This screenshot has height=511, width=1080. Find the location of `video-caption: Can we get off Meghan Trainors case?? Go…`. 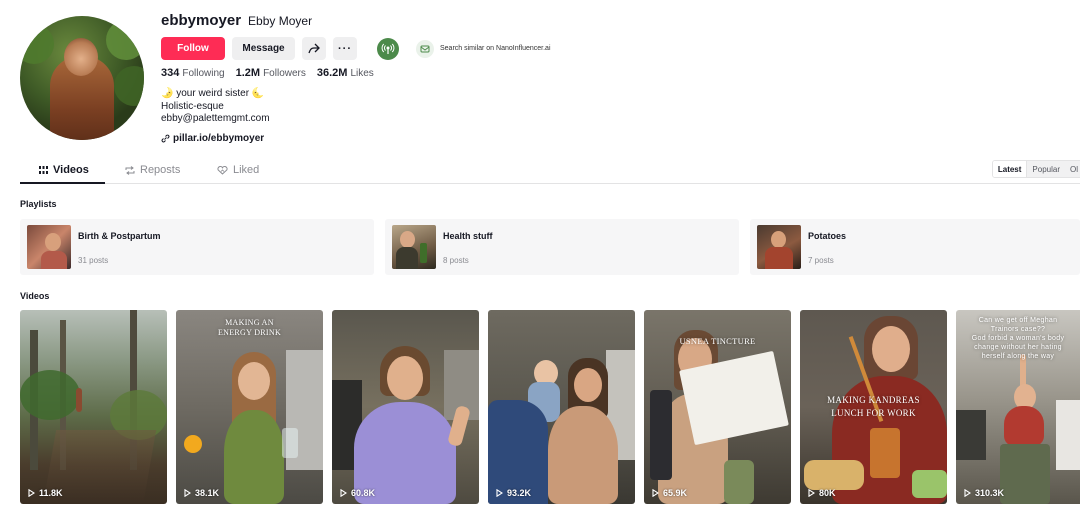

video-caption: Can we get off Meghan Trainors case?? Go… is located at coordinates (1018, 338).